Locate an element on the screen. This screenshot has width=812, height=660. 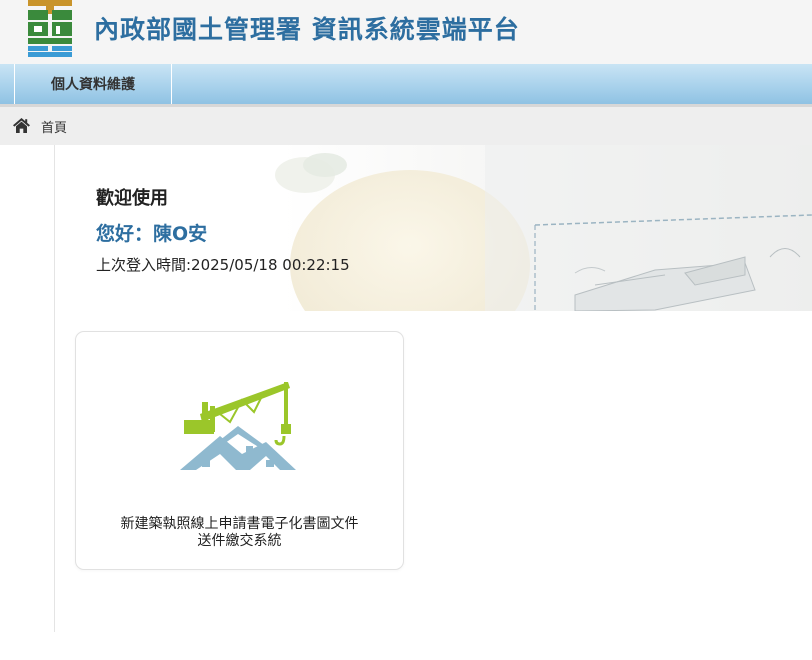
home-icon is located at coordinates (21, 125).